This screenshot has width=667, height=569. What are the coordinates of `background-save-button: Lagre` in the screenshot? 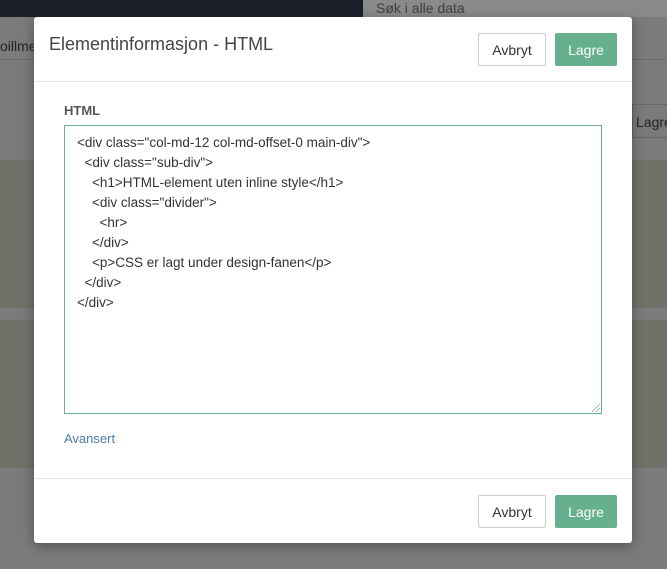 It's located at (649, 121).